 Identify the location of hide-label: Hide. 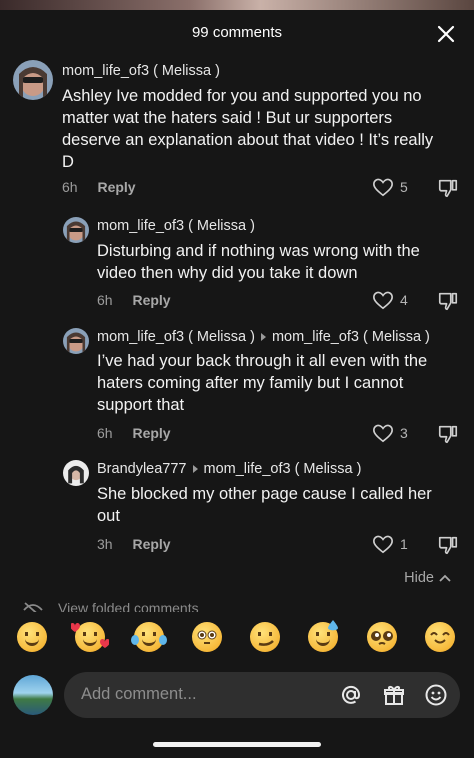
(419, 578).